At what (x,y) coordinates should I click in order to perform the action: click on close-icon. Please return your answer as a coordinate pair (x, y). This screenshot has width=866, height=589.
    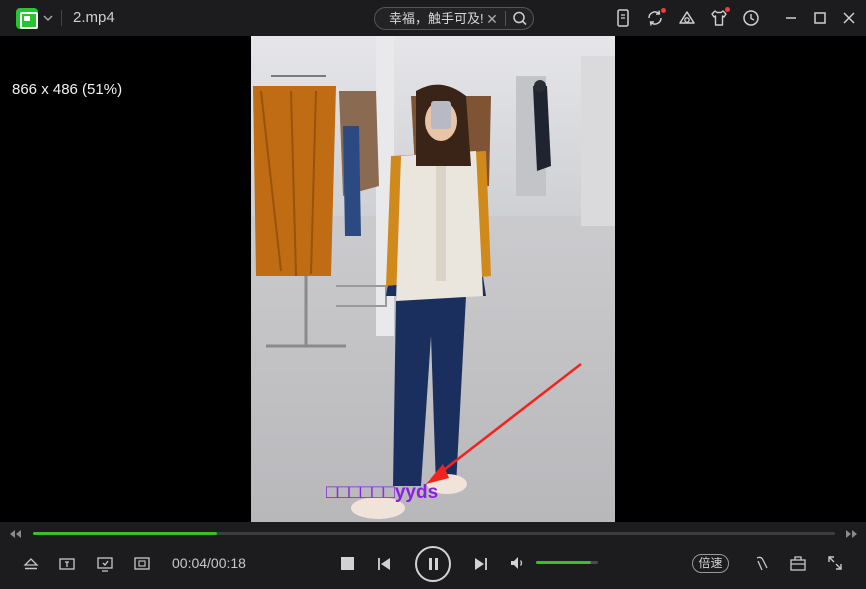
    Looking at the image, I should click on (849, 18).